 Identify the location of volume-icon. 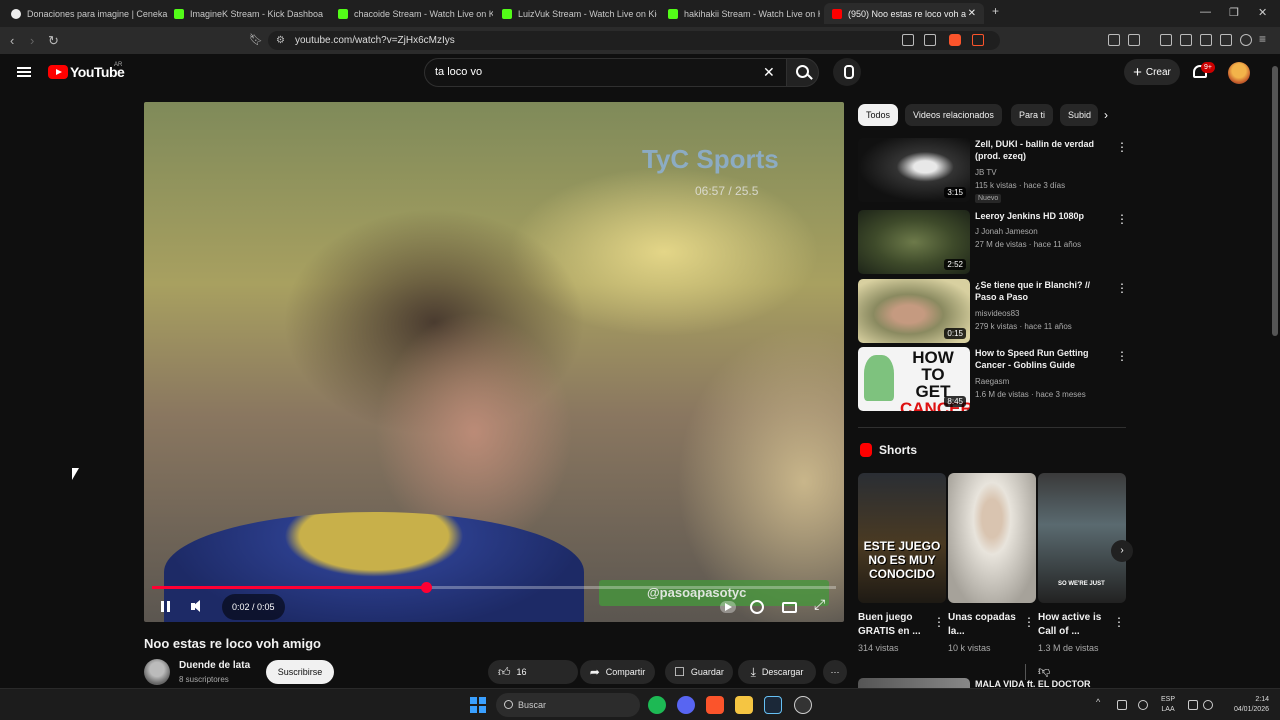
(197, 607).